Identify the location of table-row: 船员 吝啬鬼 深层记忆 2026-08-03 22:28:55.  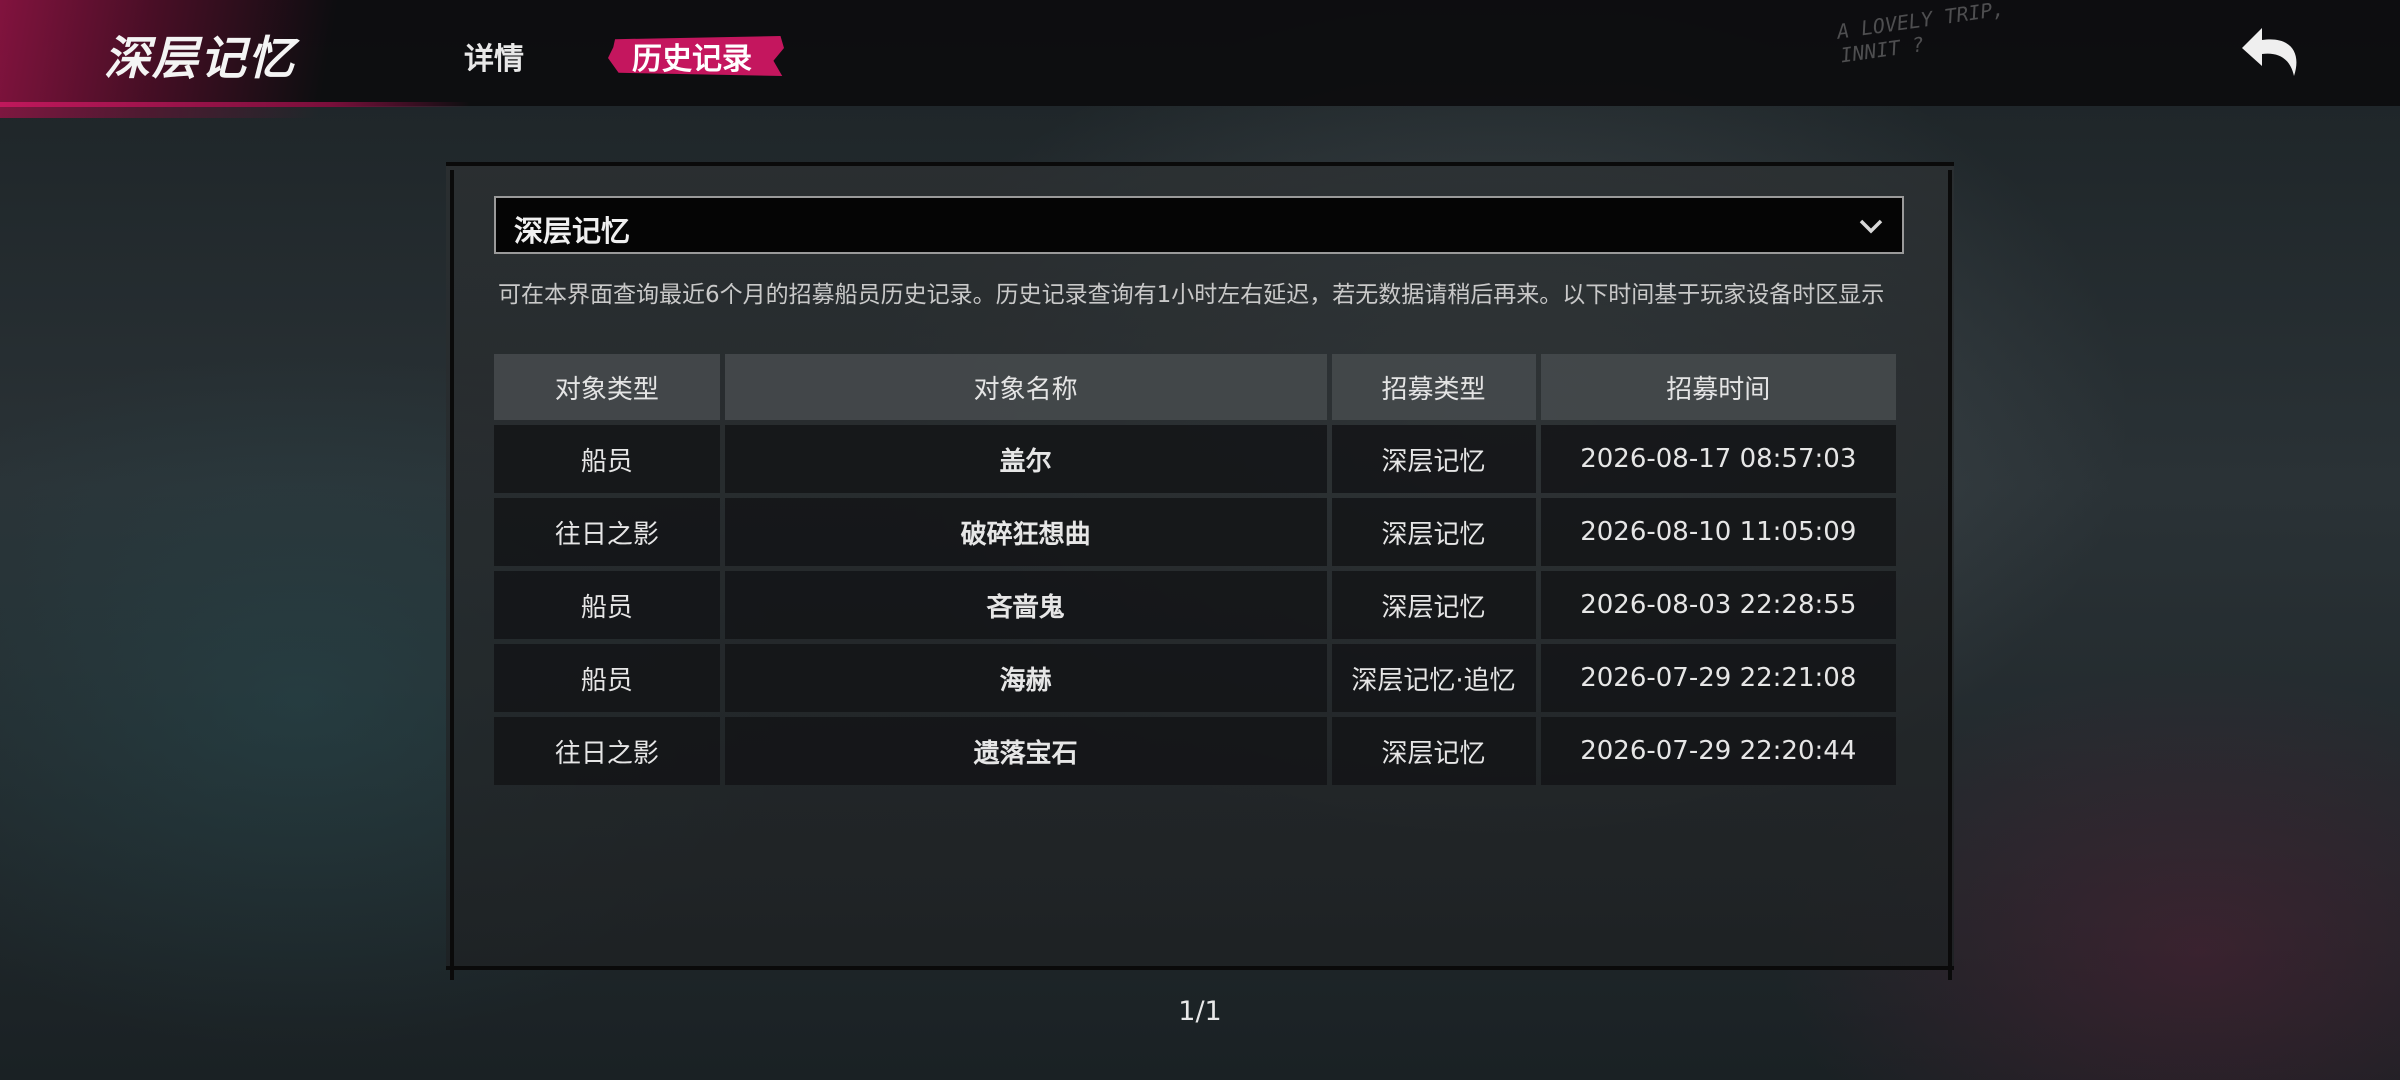
(1195, 605).